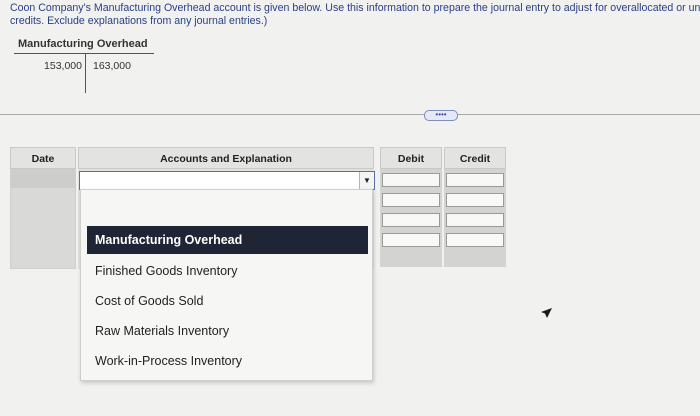  Describe the element at coordinates (441, 115) in the screenshot. I see `more-button: ••••` at that location.